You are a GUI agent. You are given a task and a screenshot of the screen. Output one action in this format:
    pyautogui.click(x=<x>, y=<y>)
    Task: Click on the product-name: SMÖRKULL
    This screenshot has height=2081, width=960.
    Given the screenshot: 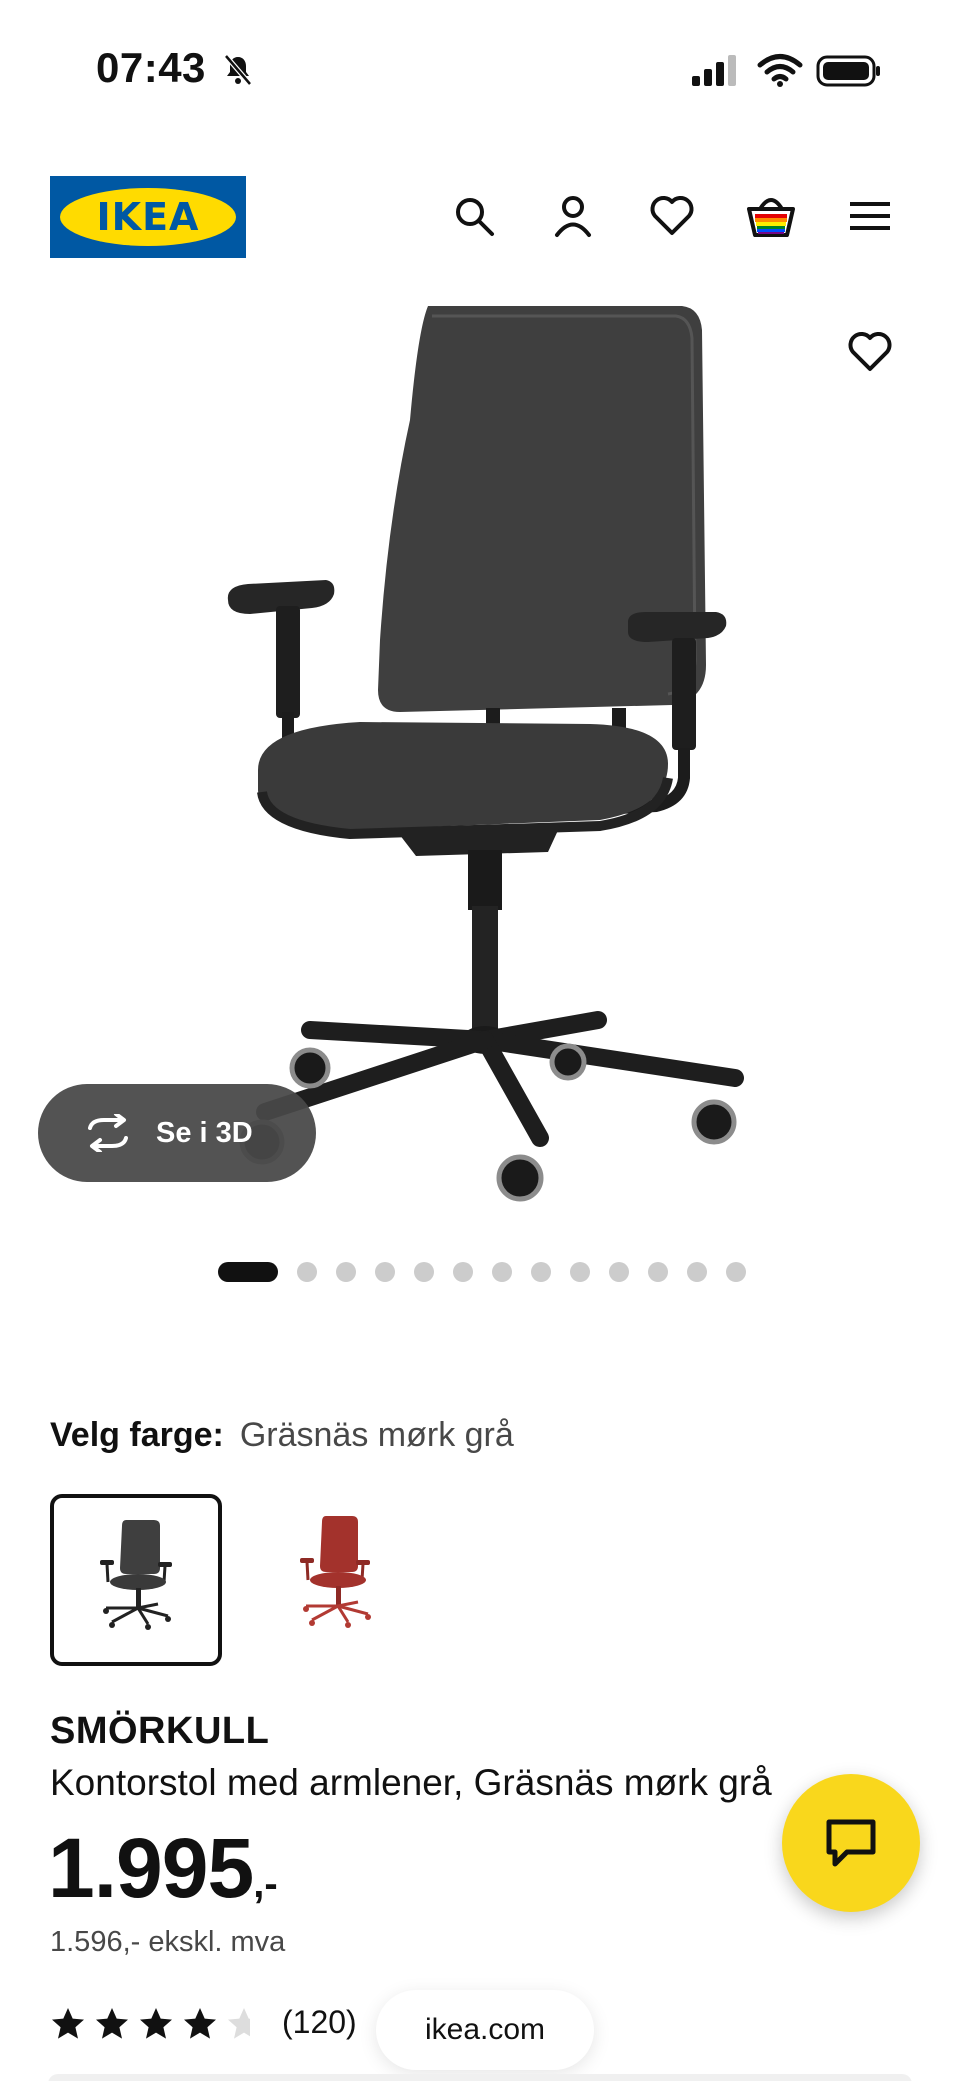 What is the action you would take?
    pyautogui.click(x=160, y=1731)
    